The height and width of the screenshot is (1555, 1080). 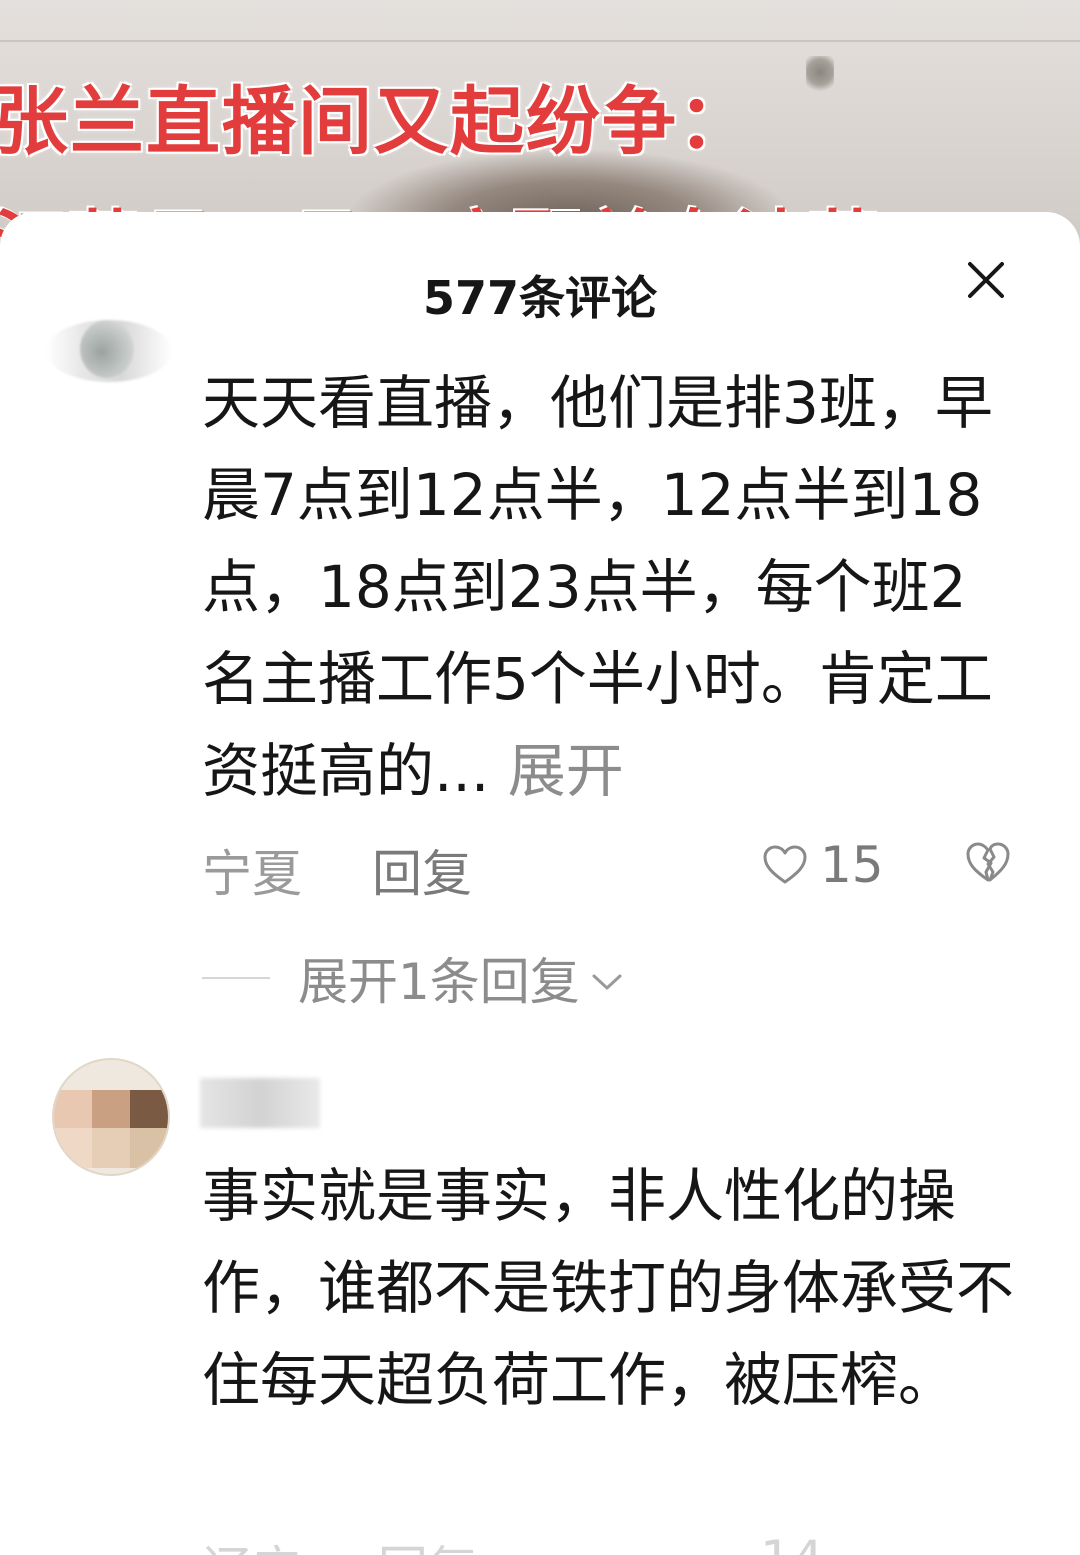 I want to click on expand-replies-button: 展开1条回复, so click(x=413, y=978).